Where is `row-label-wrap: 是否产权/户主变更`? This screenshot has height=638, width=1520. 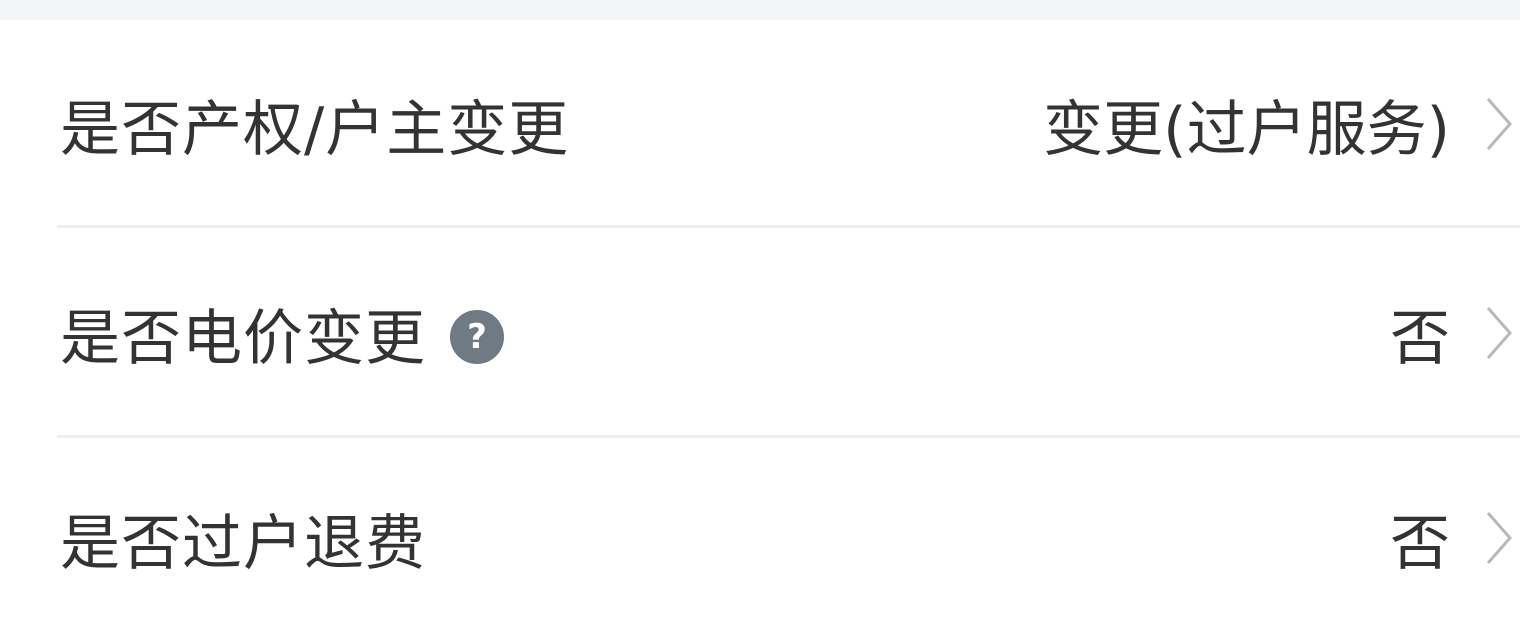
row-label-wrap: 是否产权/户主变更 is located at coordinates (314, 124).